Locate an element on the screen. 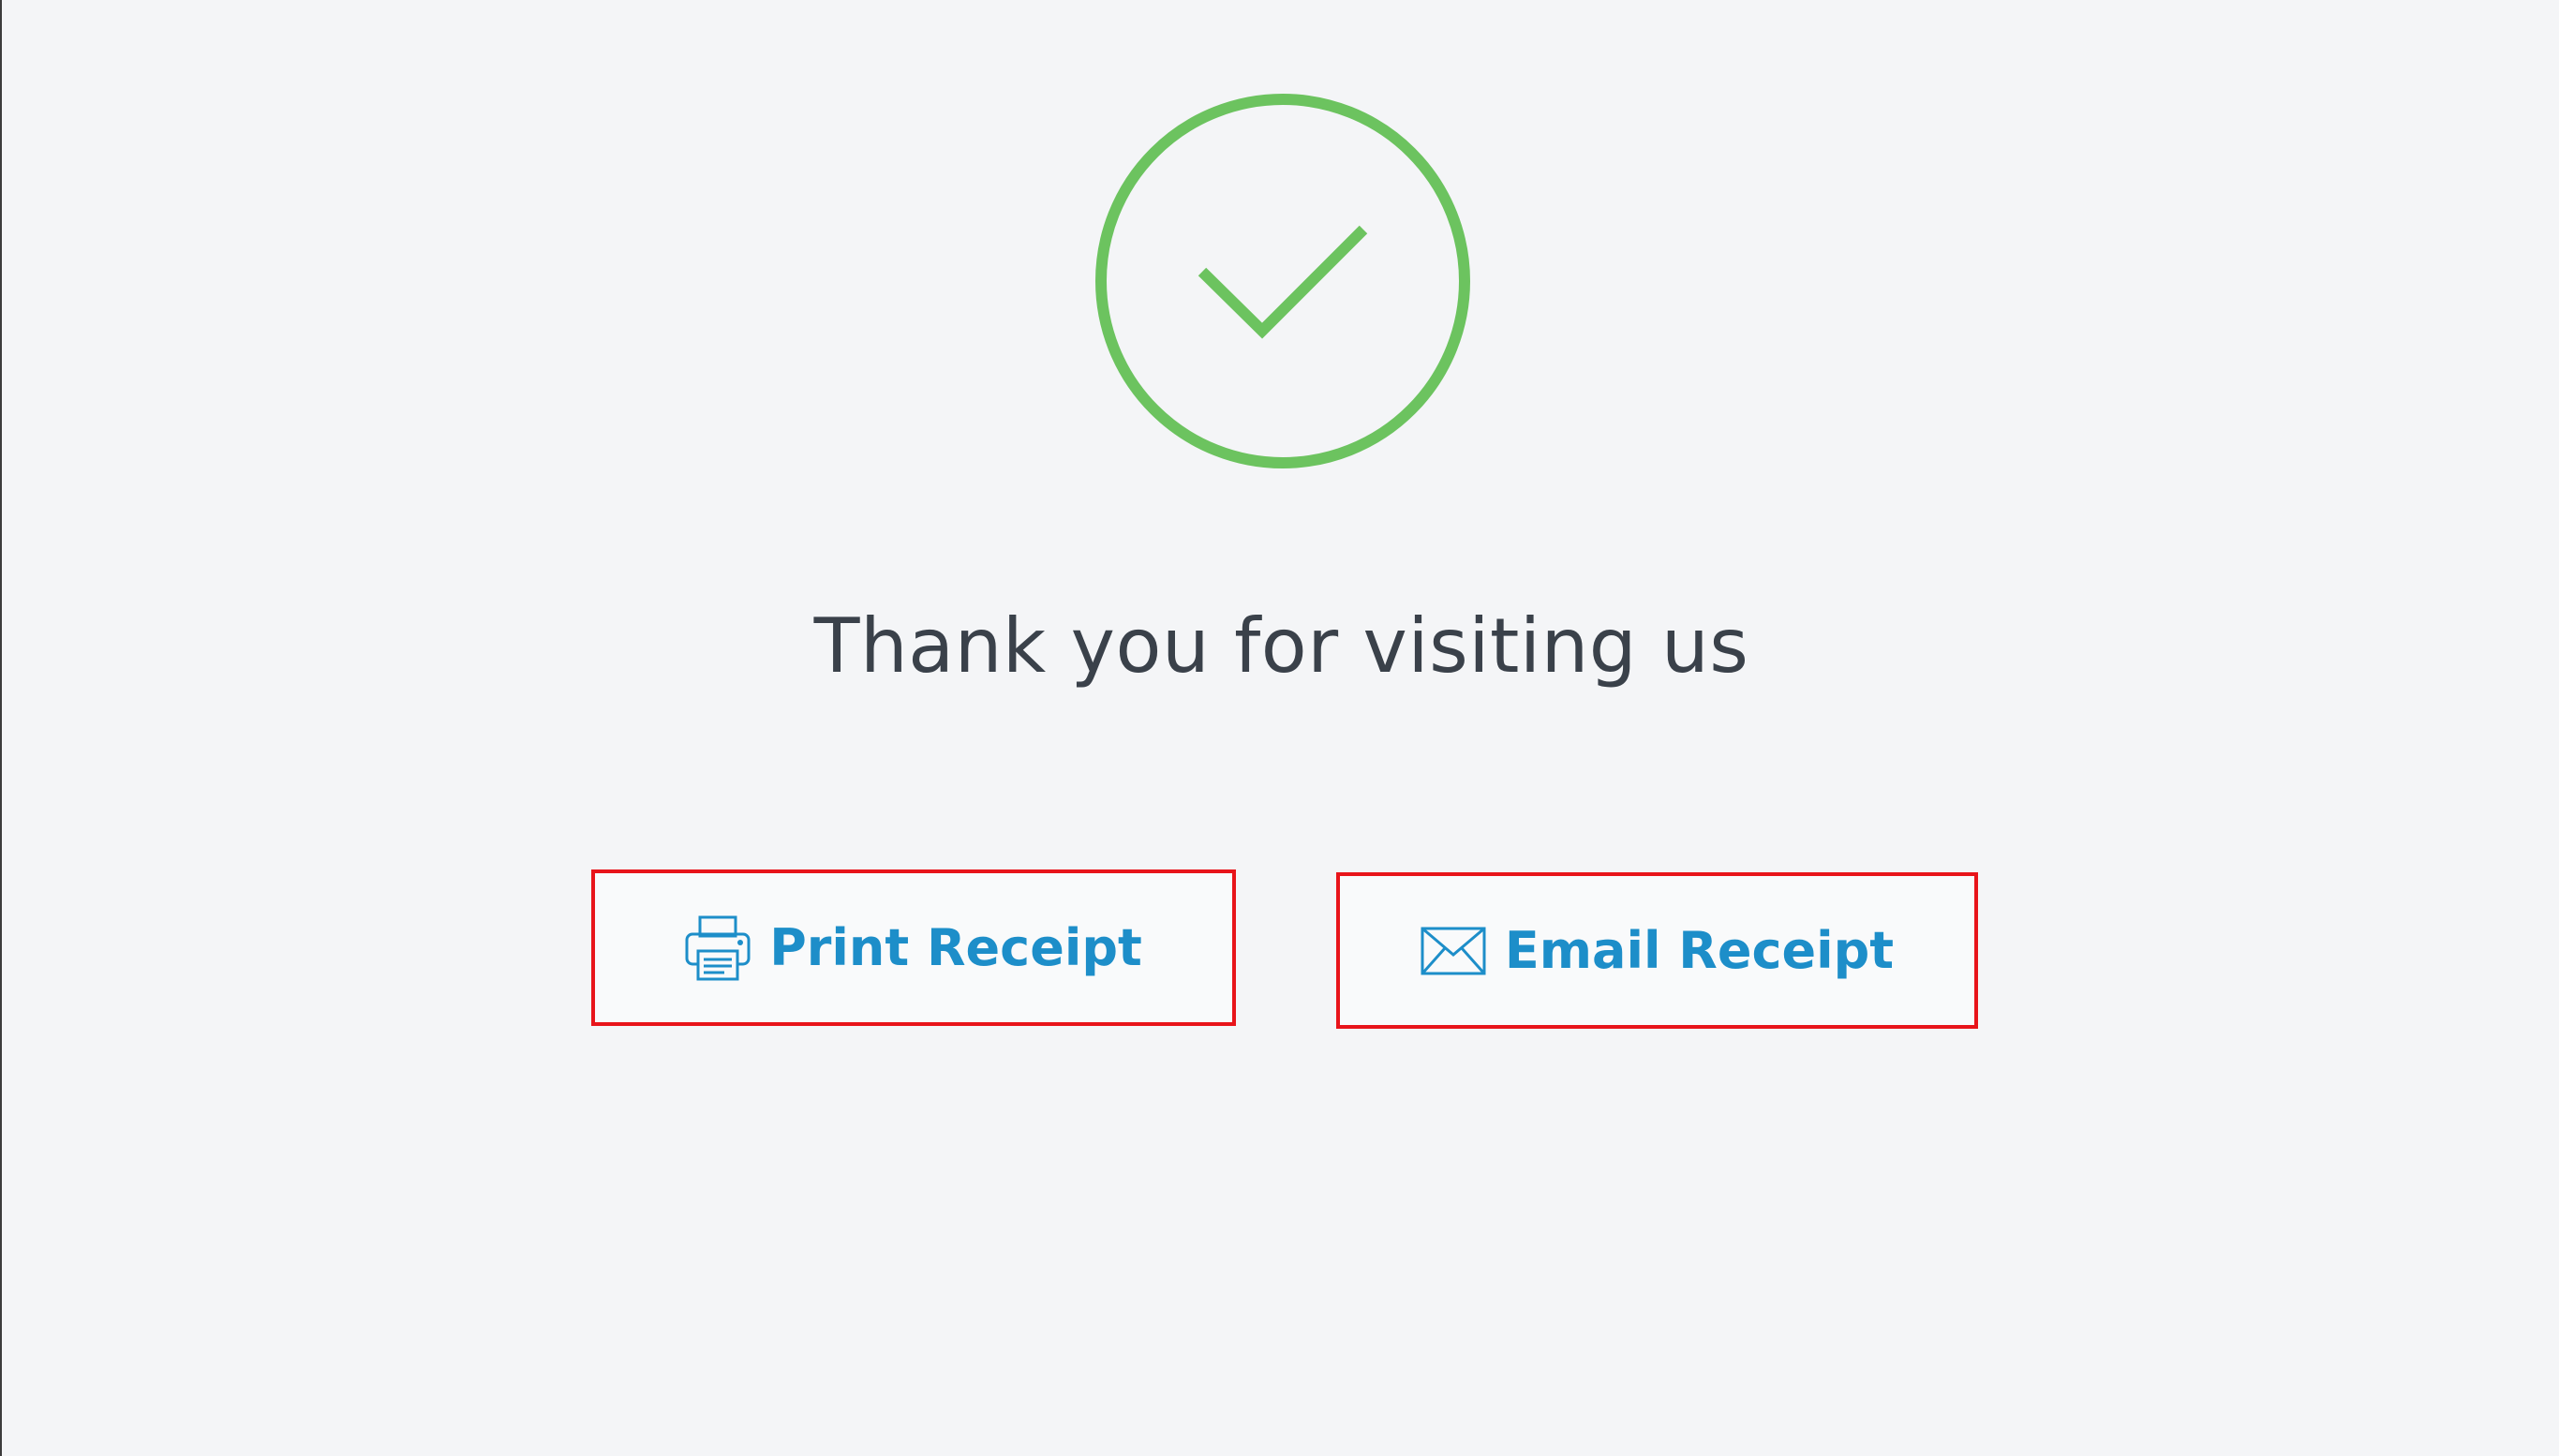  envelope-icon is located at coordinates (1453, 951).